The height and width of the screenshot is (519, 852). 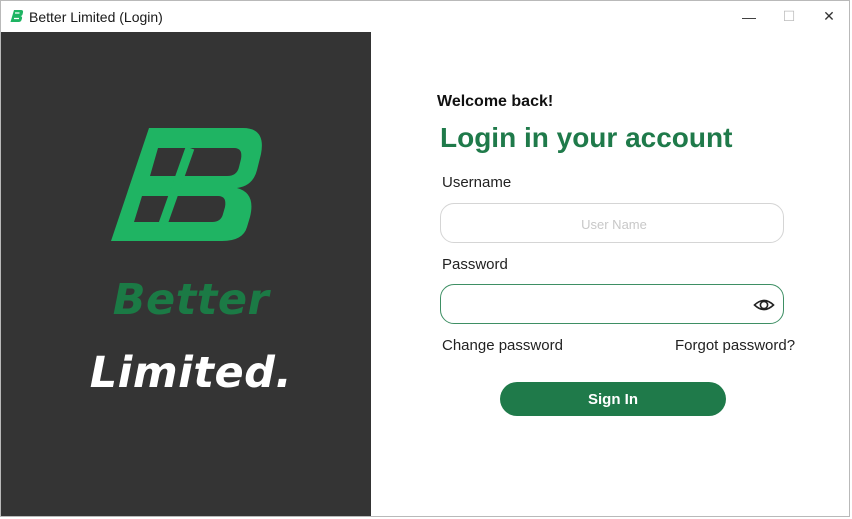 What do you see at coordinates (186, 184) in the screenshot?
I see `company-logo-icon` at bounding box center [186, 184].